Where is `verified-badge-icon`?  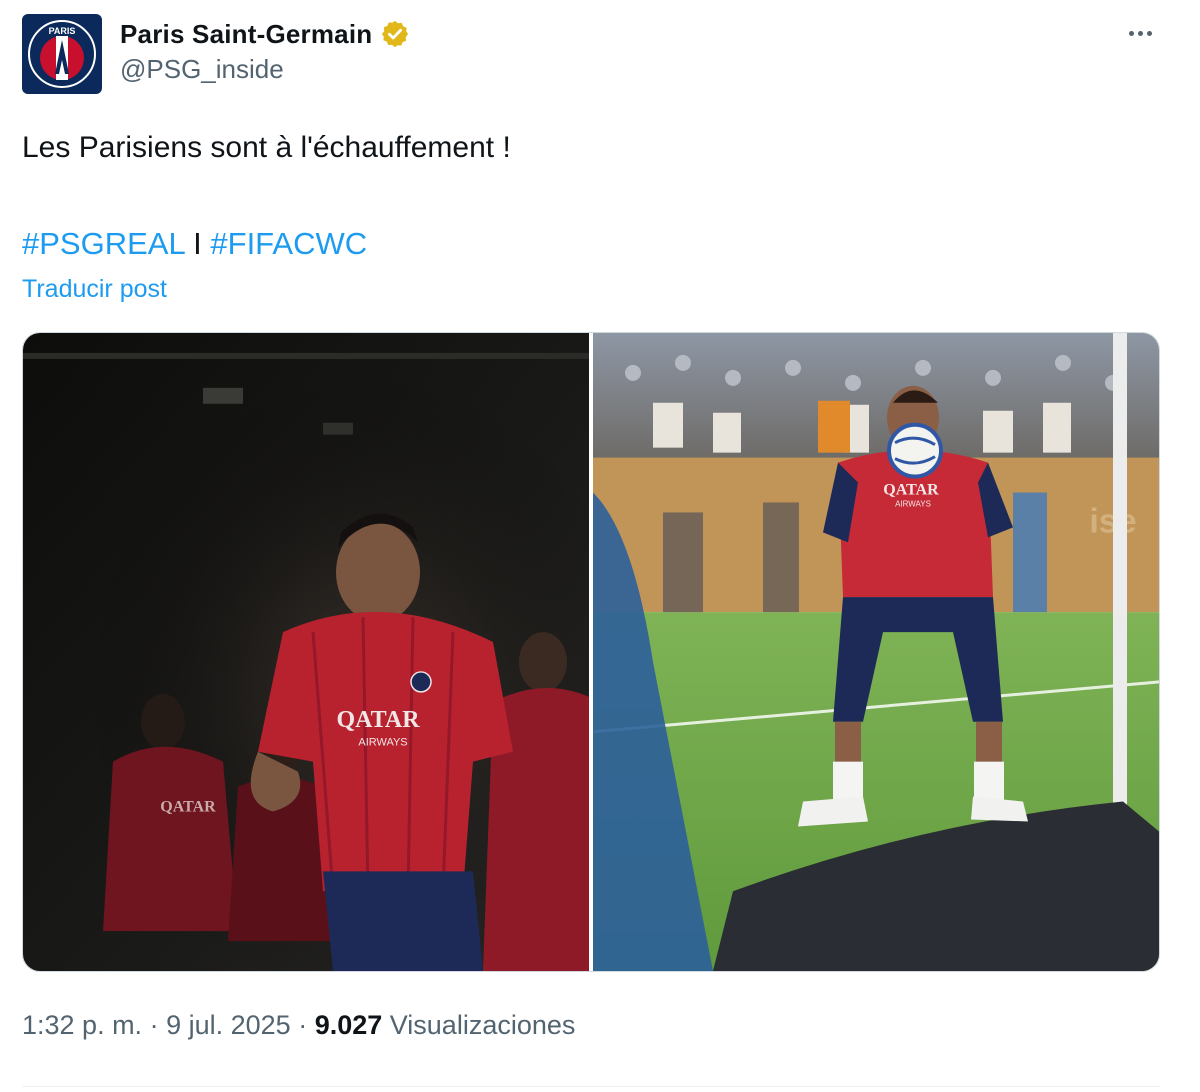
verified-badge-icon is located at coordinates (395, 34).